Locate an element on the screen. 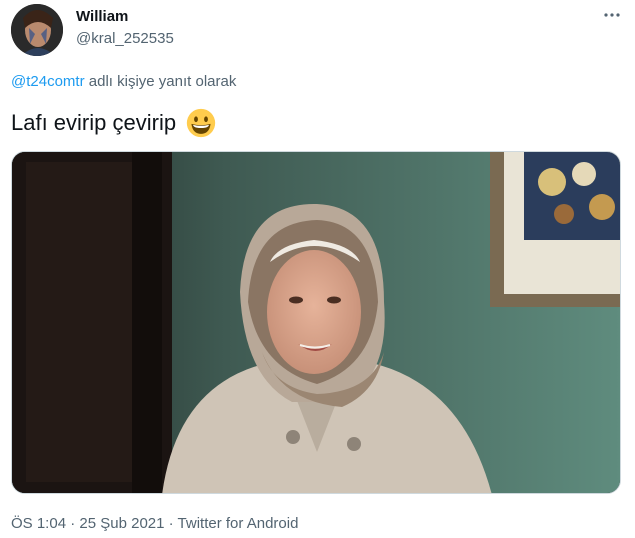  tweet-text: Lafı evirip çevirip is located at coordinates (113, 123).